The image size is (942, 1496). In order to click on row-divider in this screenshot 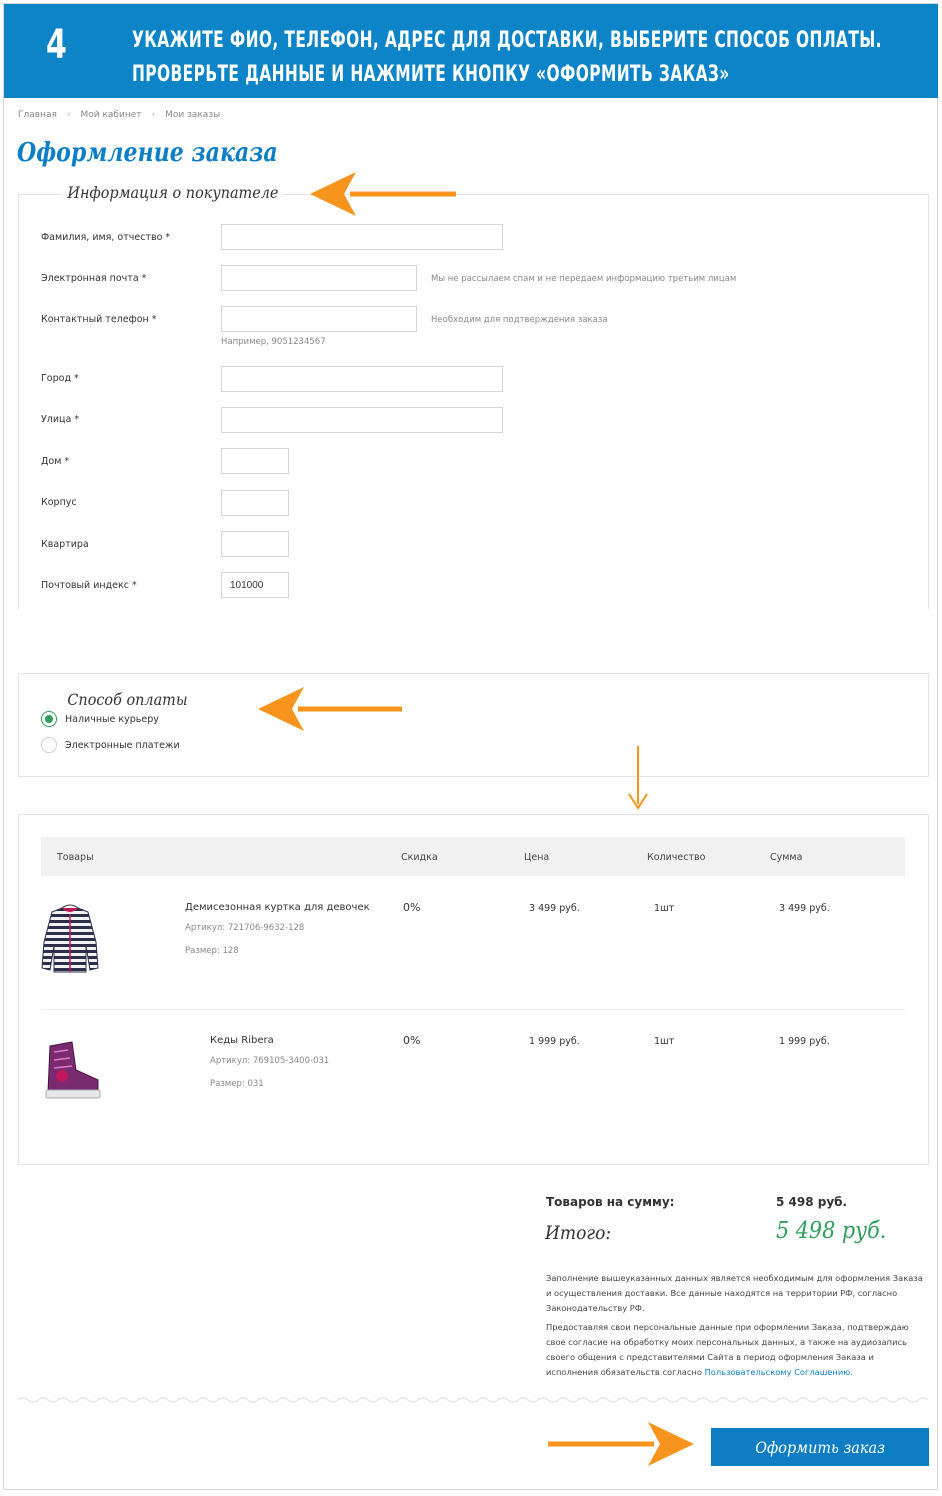, I will do `click(473, 1009)`.